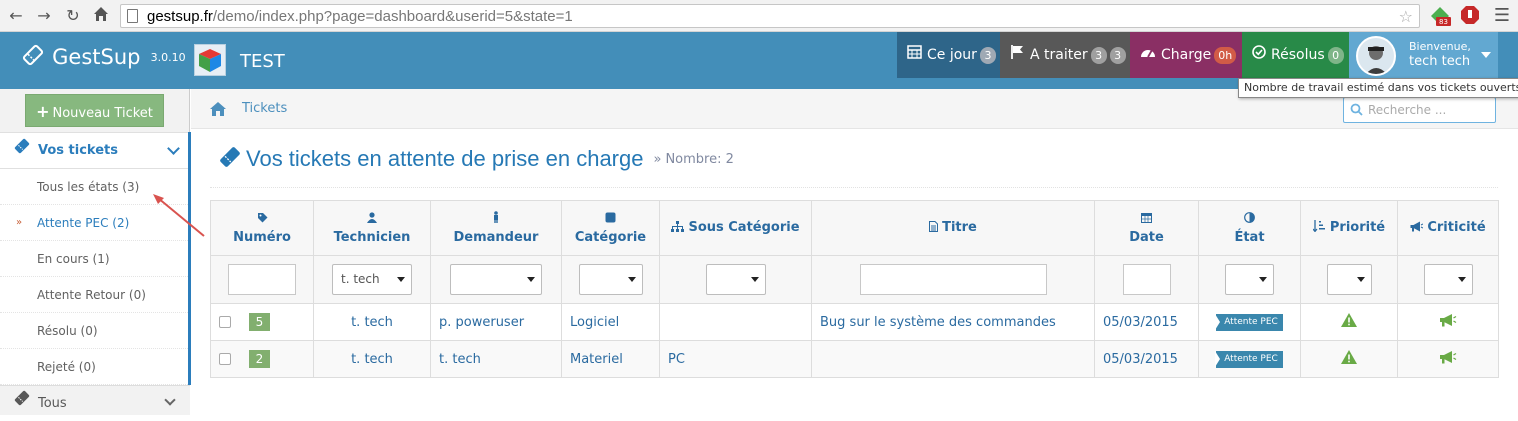 This screenshot has width=1518, height=421. I want to click on sidebar-section-all: Tous, so click(95, 400).